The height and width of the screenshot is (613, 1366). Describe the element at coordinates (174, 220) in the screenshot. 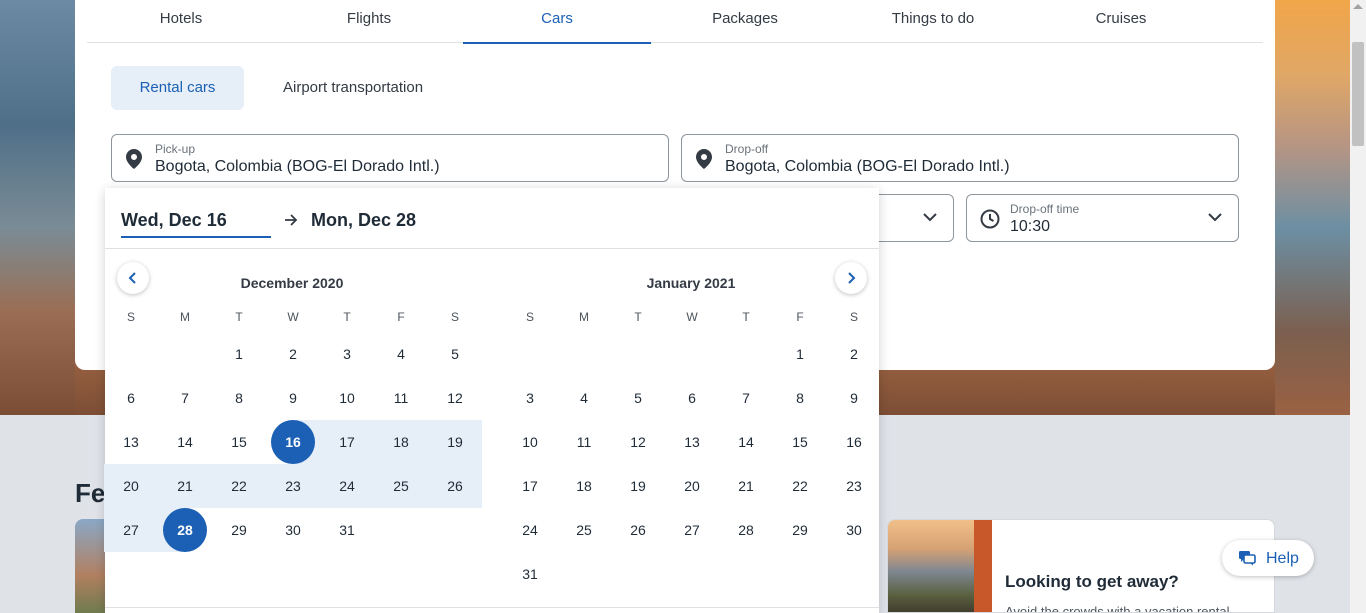

I see `start-date: Wed, Dec 16` at that location.